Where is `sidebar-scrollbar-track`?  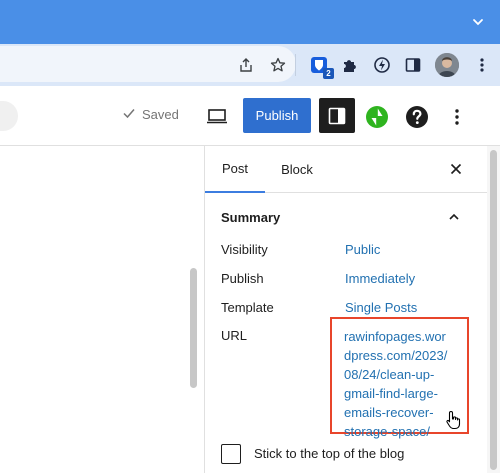
sidebar-scrollbar-track is located at coordinates (493, 309).